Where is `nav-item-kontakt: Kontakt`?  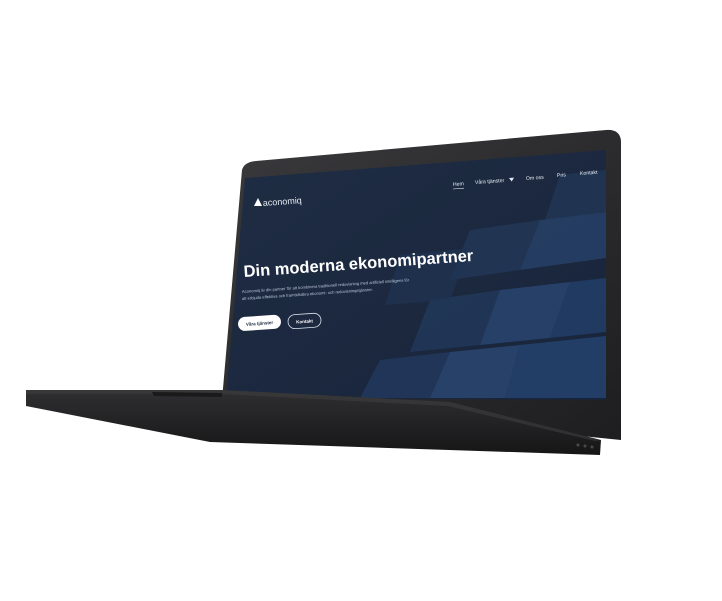
nav-item-kontakt: Kontakt is located at coordinates (589, 173).